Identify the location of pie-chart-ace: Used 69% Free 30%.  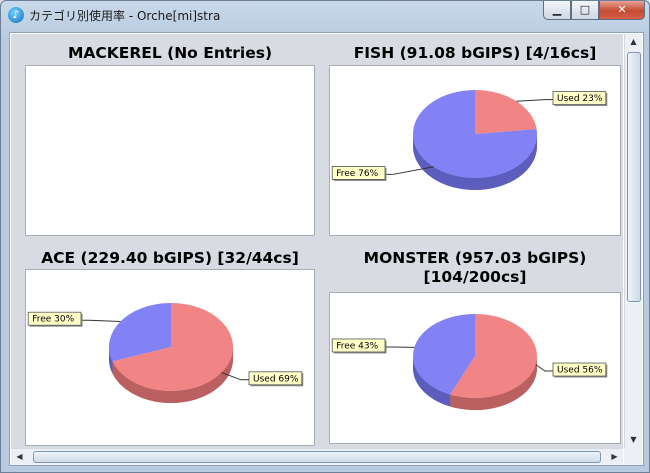
(165, 353).